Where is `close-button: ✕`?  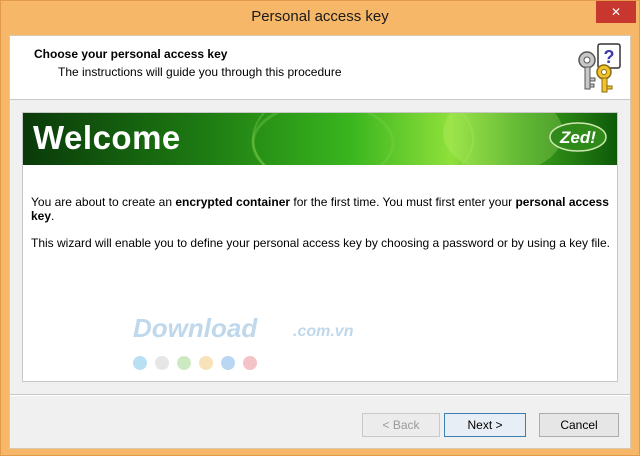
close-button: ✕ is located at coordinates (616, 12).